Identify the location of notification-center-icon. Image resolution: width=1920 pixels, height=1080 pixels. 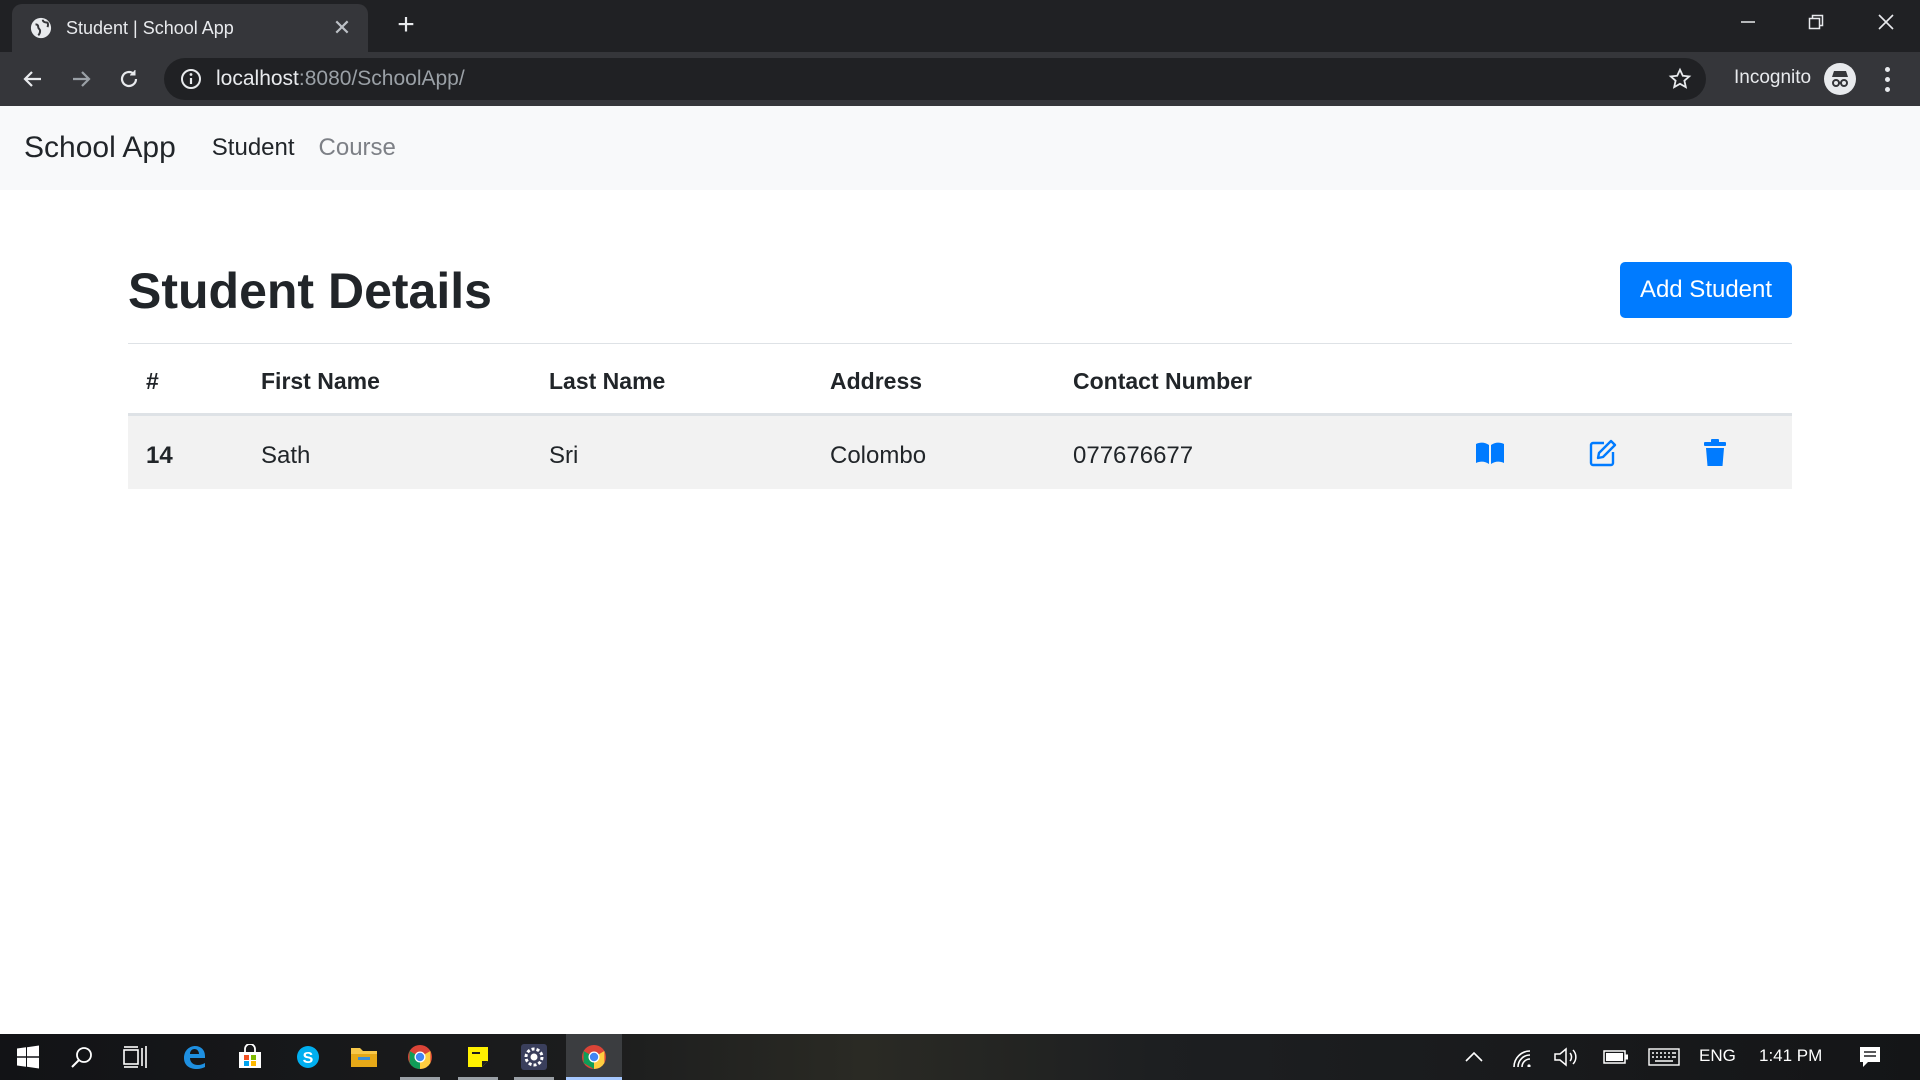
(1870, 1057).